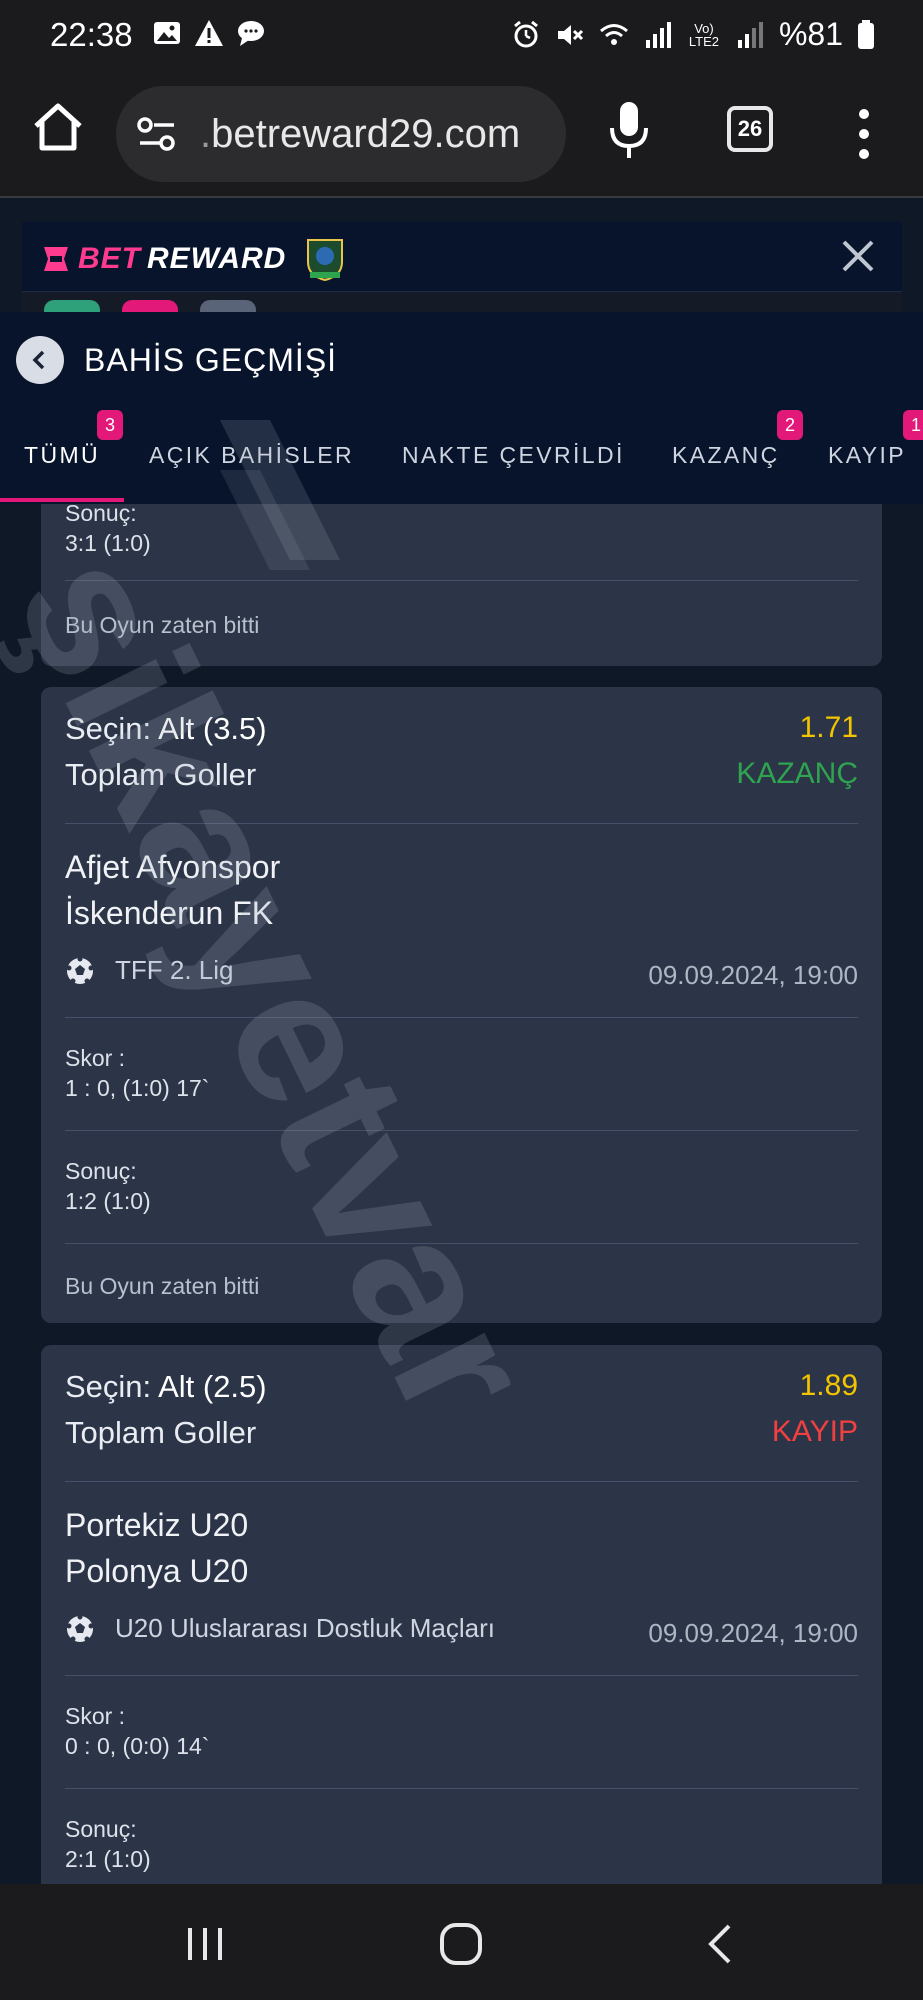 The width and height of the screenshot is (923, 2000). Describe the element at coordinates (166, 1386) in the screenshot. I see `pick-line: Seçin: Alt (2.5)` at that location.